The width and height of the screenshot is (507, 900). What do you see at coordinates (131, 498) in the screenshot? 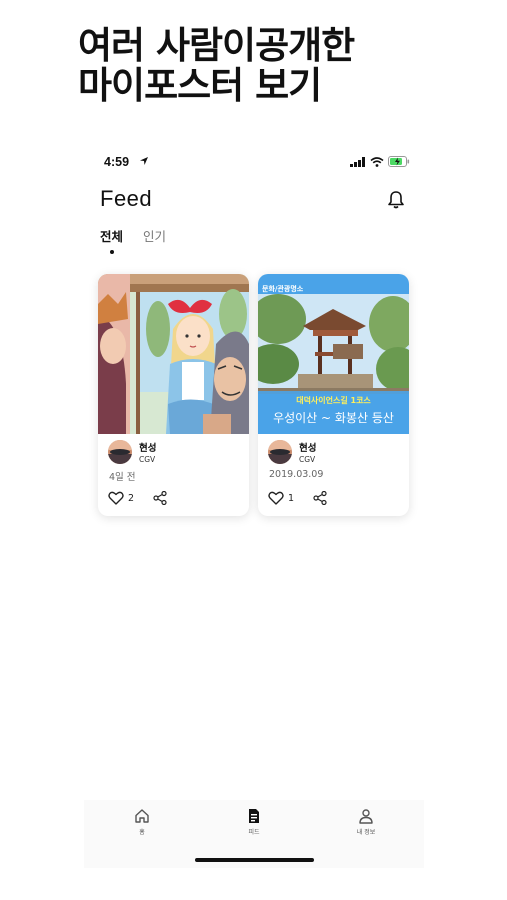
I see `like-count: 2` at bounding box center [131, 498].